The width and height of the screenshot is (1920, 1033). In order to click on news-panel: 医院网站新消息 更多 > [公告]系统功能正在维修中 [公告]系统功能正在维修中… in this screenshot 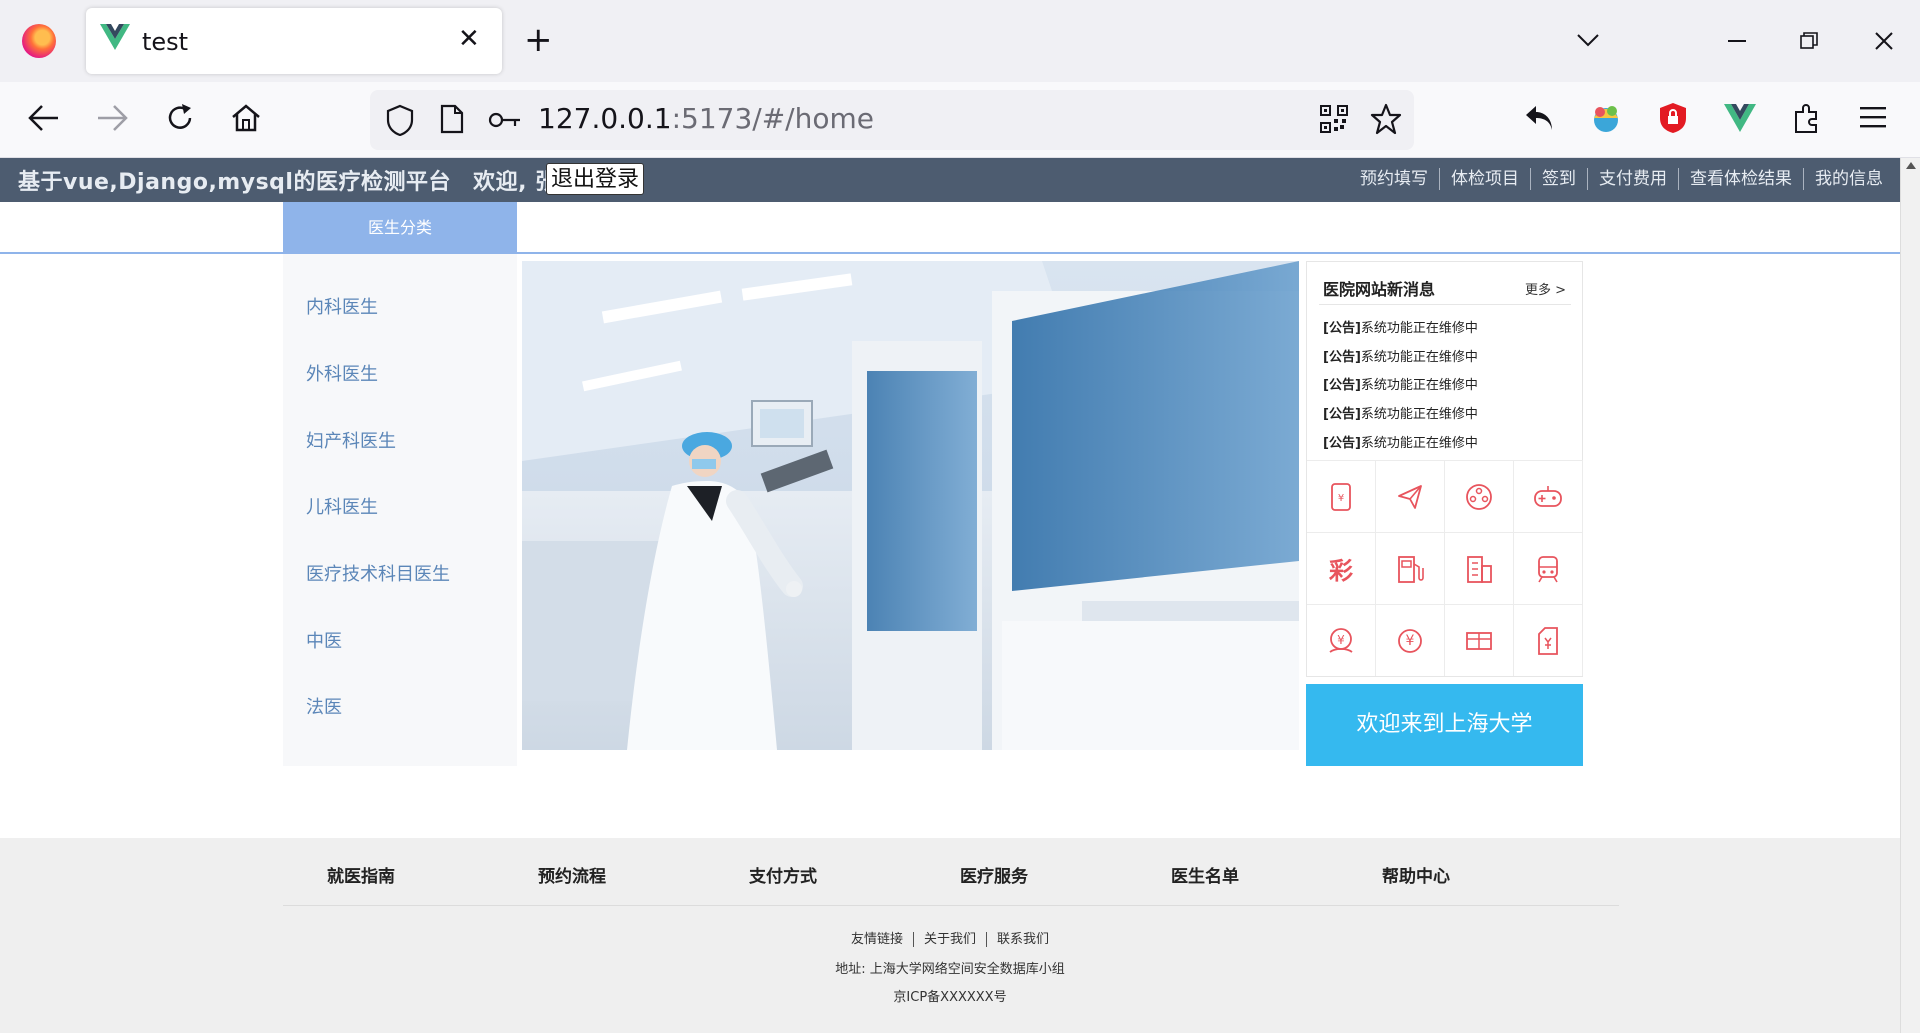, I will do `click(1444, 469)`.